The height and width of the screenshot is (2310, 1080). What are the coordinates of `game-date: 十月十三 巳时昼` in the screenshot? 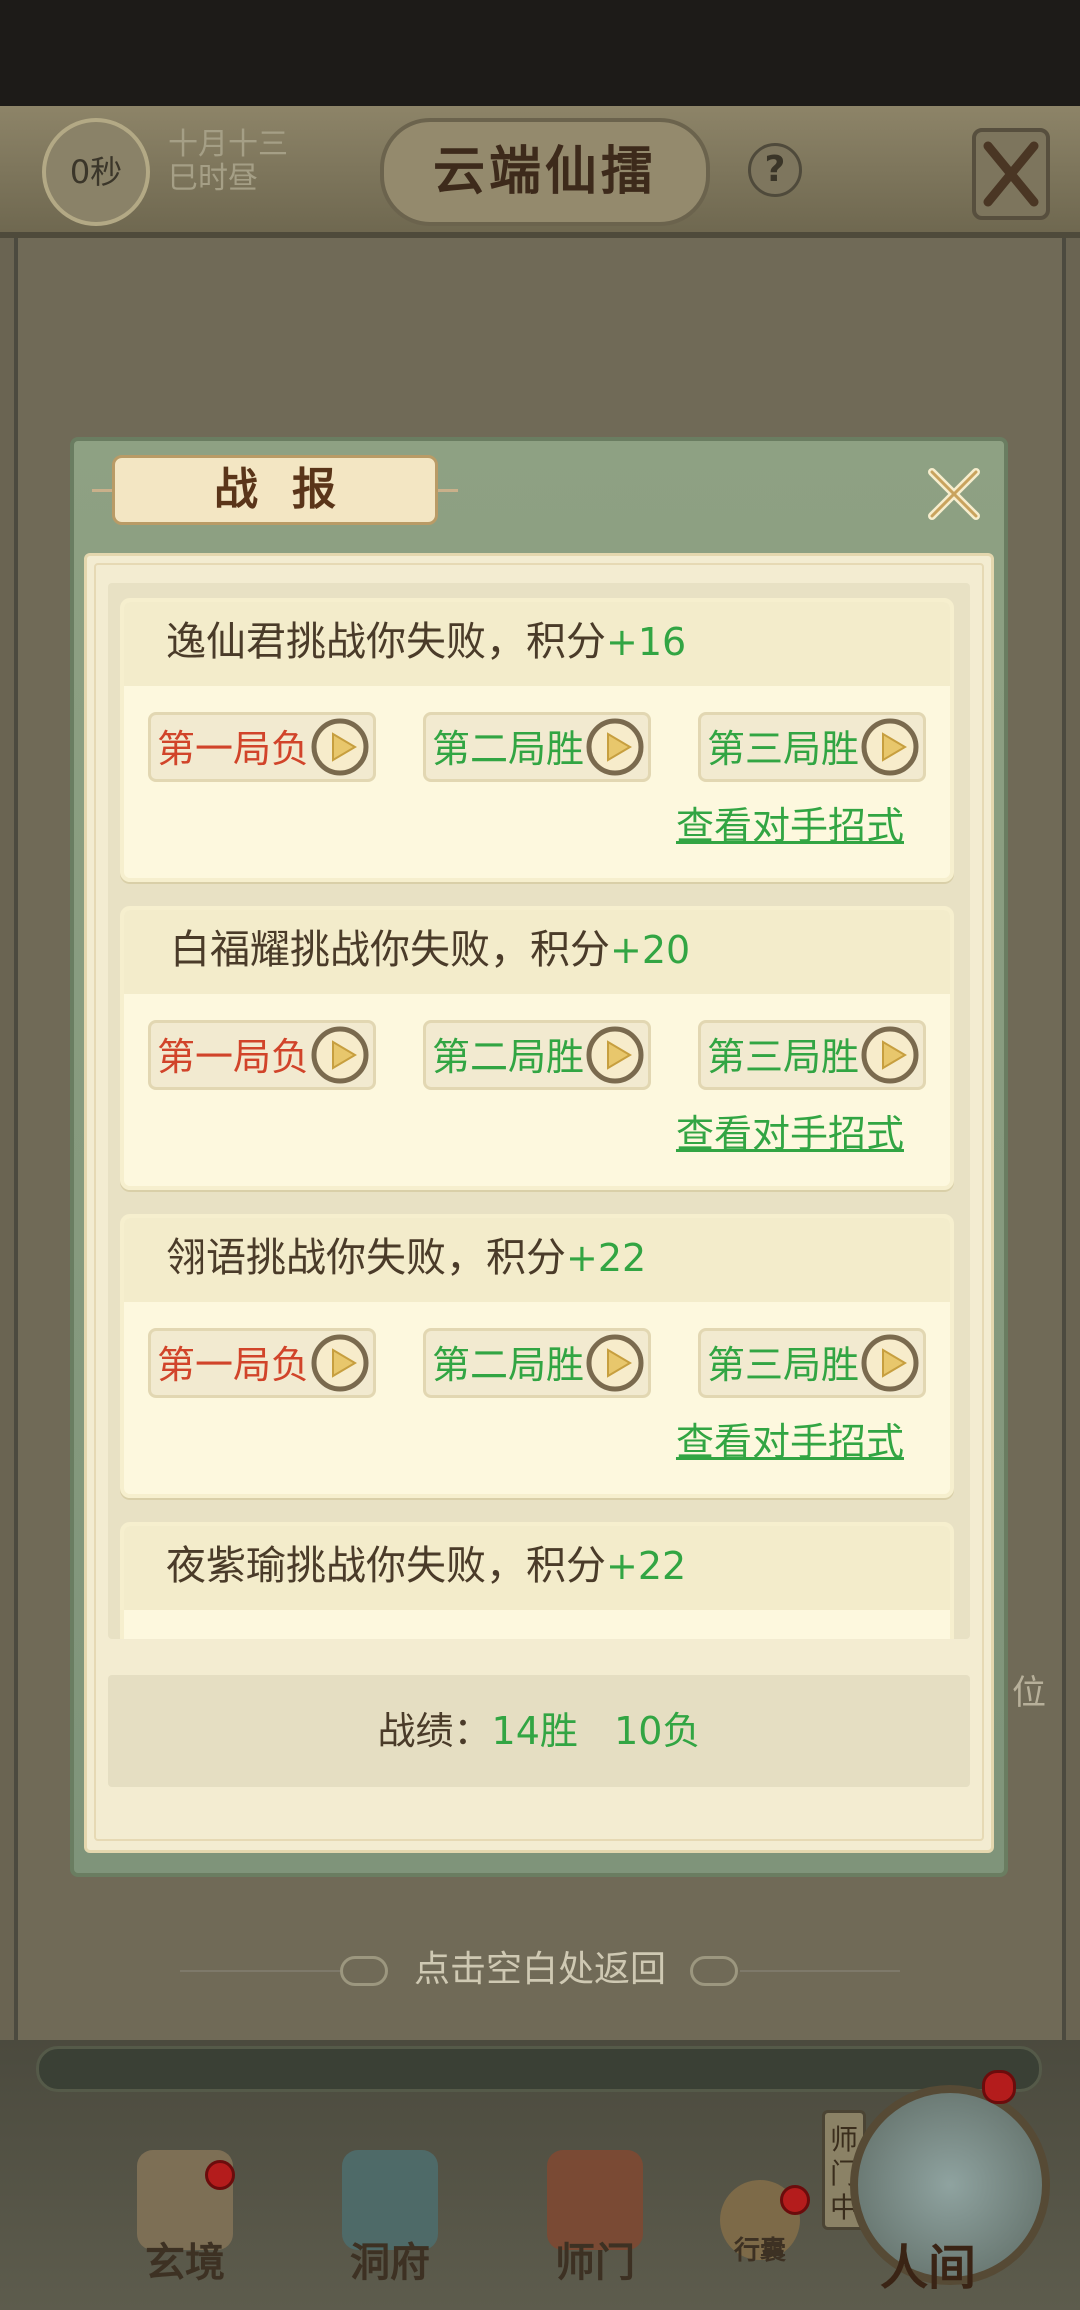 It's located at (238, 162).